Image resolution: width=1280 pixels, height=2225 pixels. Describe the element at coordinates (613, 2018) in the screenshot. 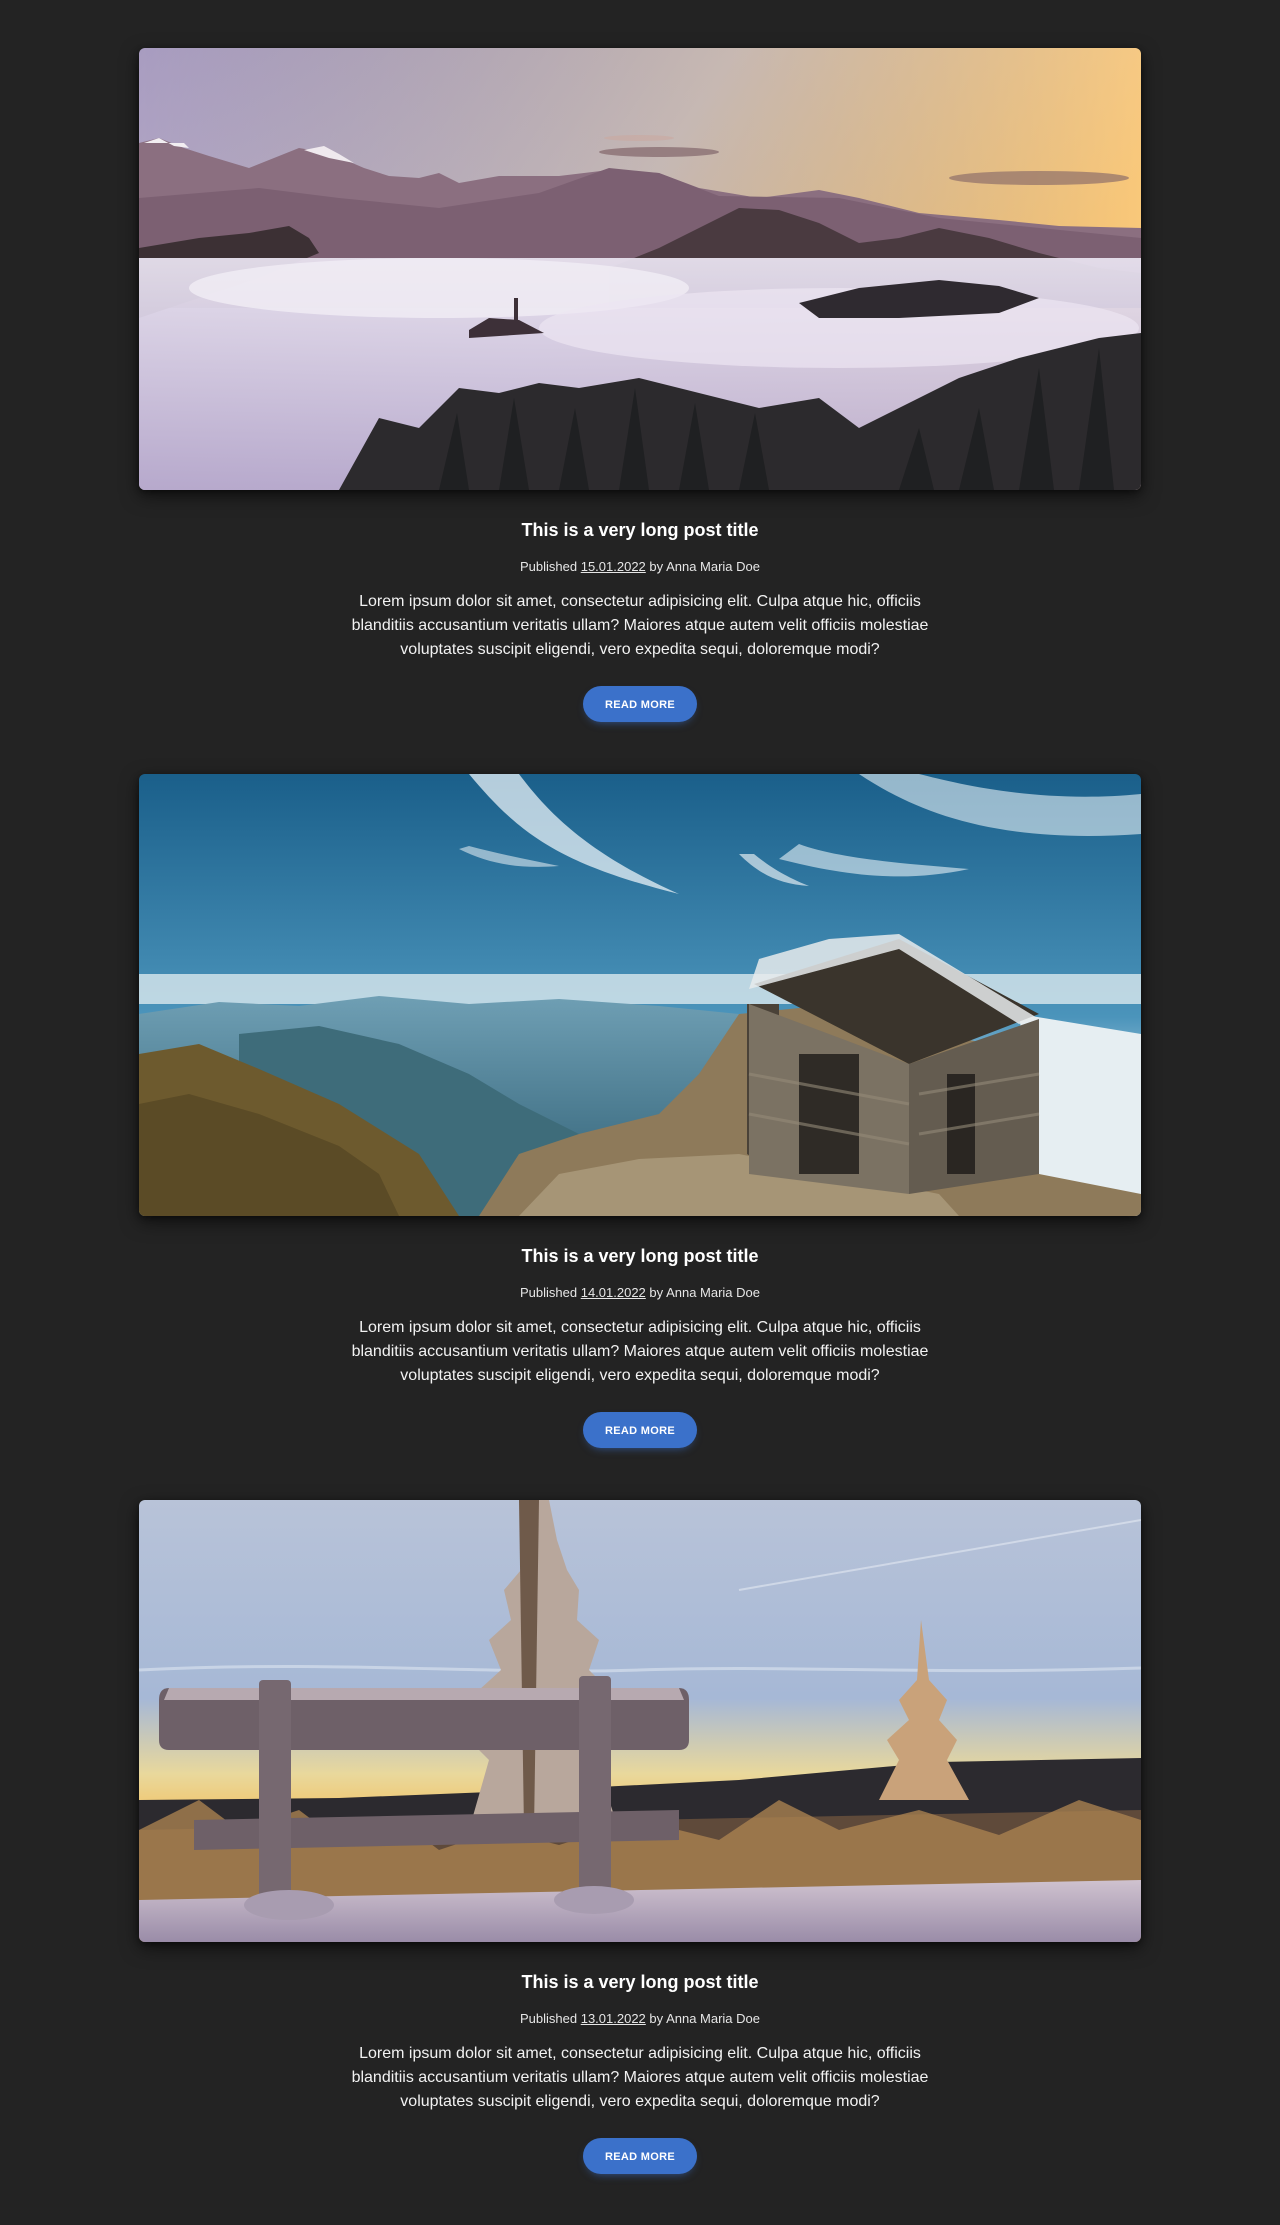

I see `post-date-link: 13.01.2022` at that location.